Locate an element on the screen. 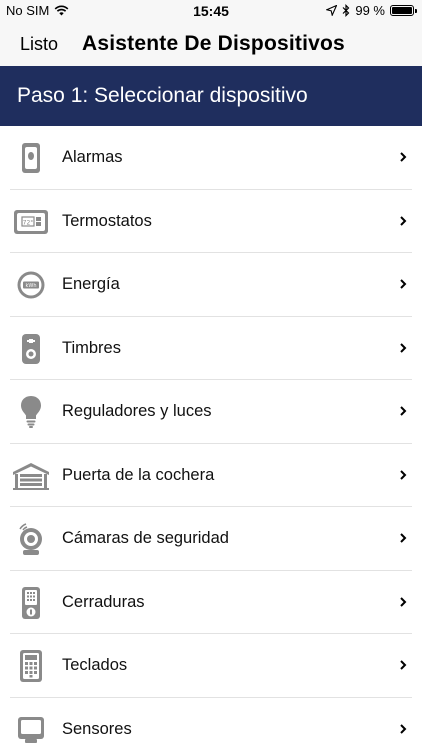 The image size is (422, 750). sensor-icon is located at coordinates (31, 730).